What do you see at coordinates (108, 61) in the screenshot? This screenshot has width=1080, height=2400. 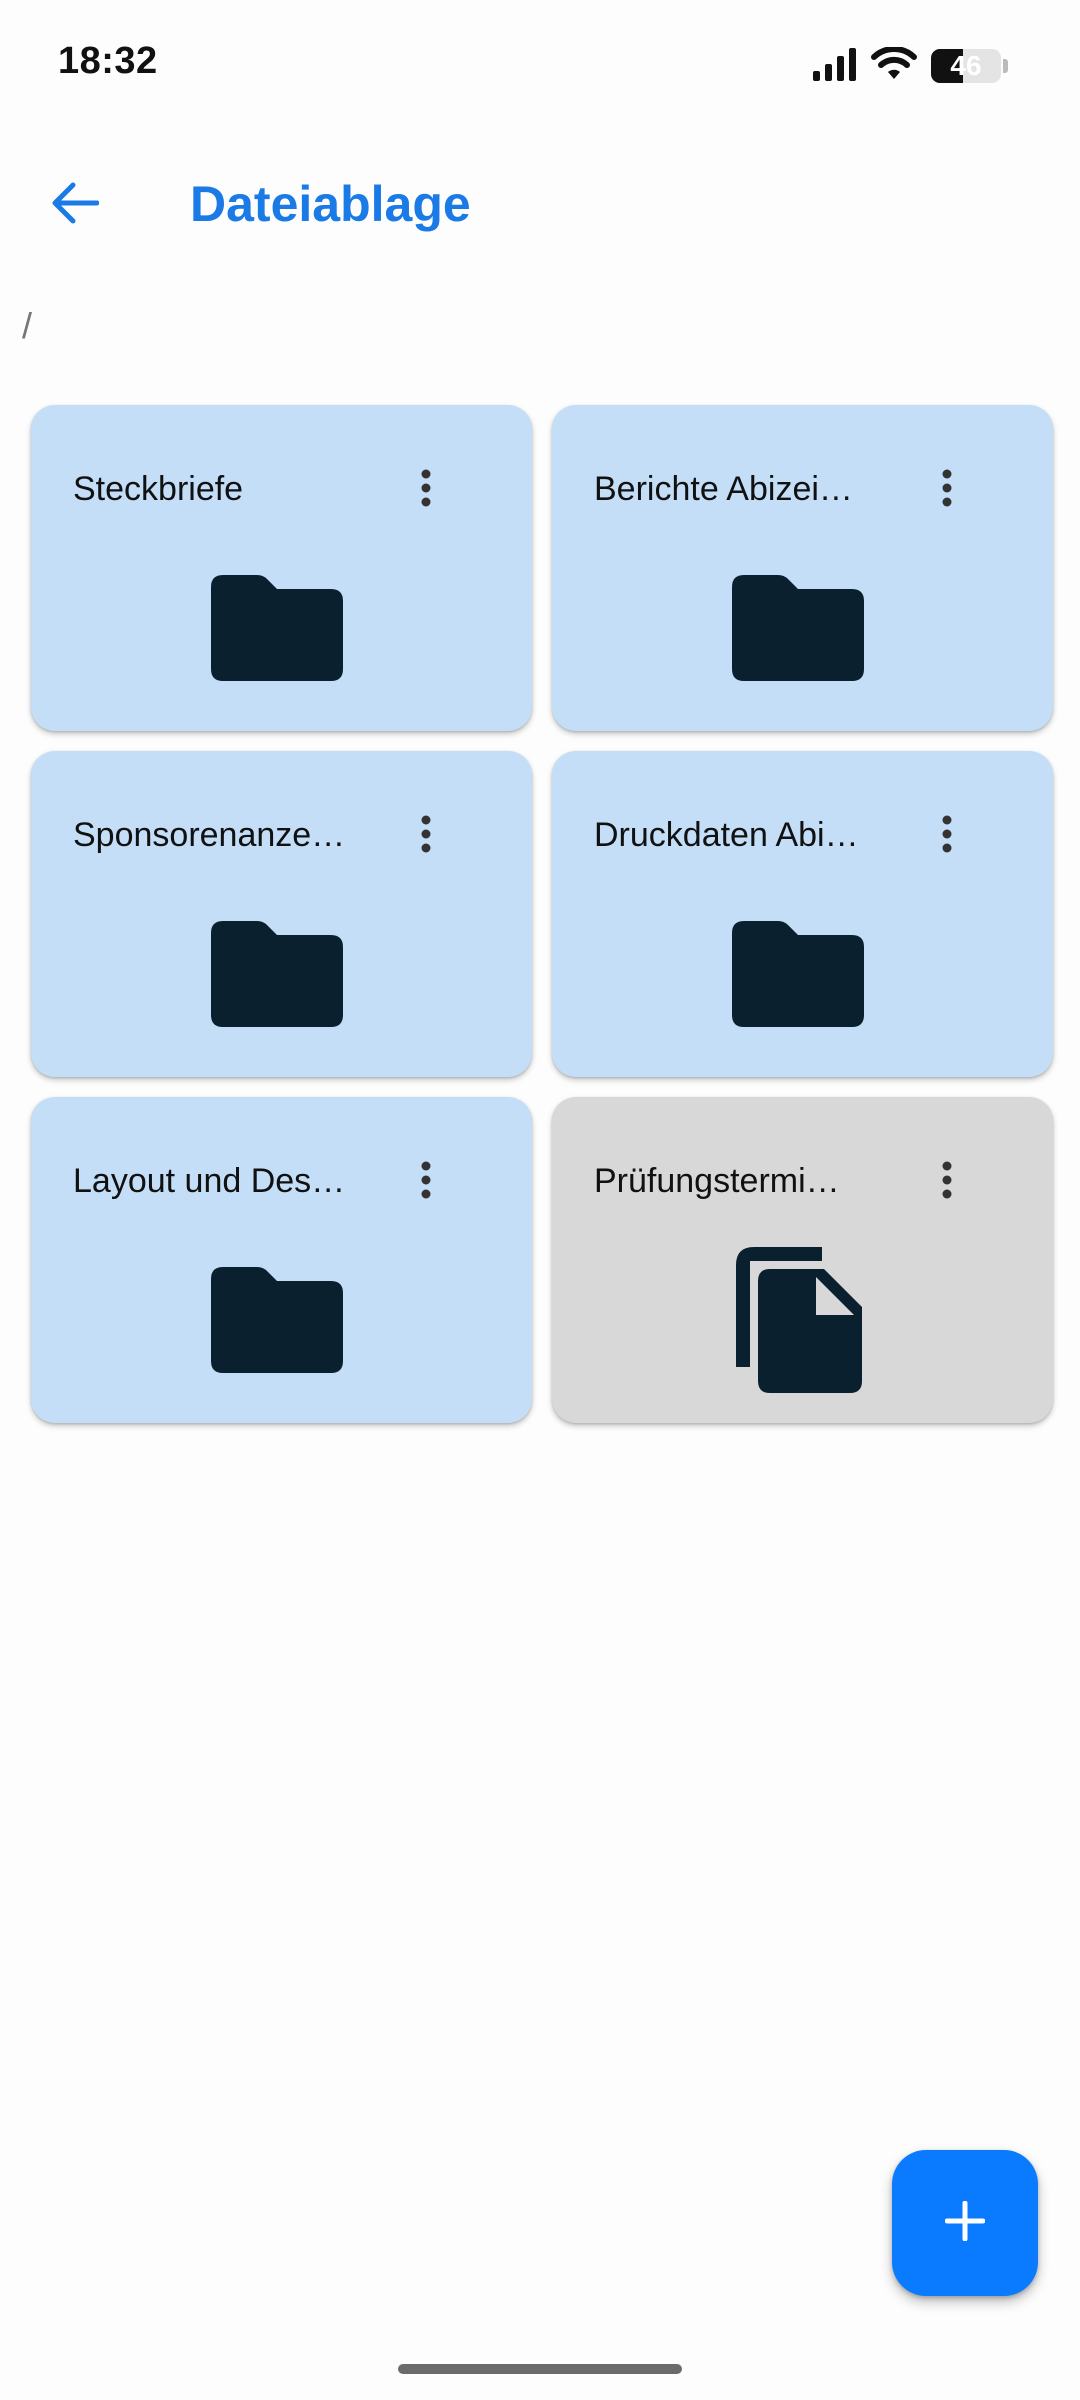 I see `status-time: 18:32` at bounding box center [108, 61].